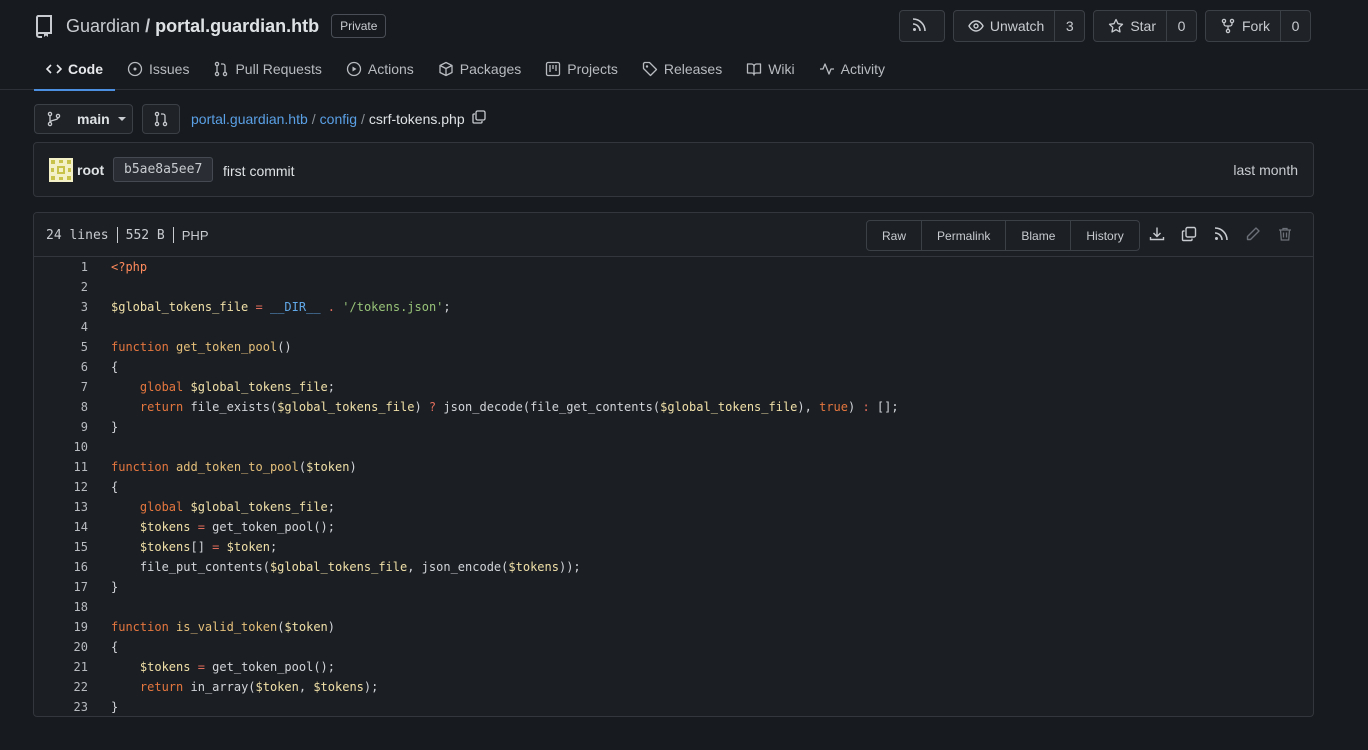 This screenshot has width=1368, height=750. Describe the element at coordinates (673, 667) in the screenshot. I see `code-line: 21 $tokens = get_token_pool();` at that location.